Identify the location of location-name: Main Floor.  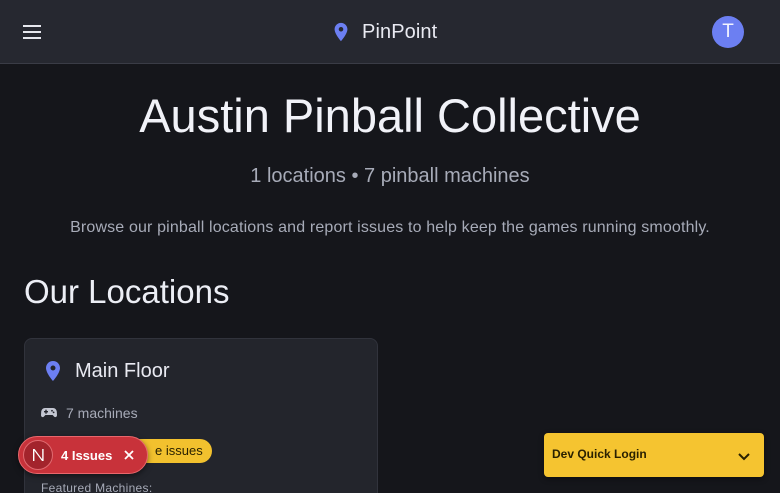
(122, 370).